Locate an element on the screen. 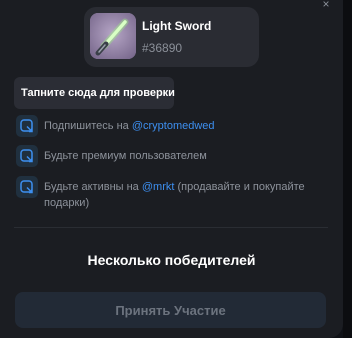 Image resolution: width=352 pixels, height=338 pixels. requirement-subscribe: Подпишитесь на @cryptomedwed is located at coordinates (172, 126).